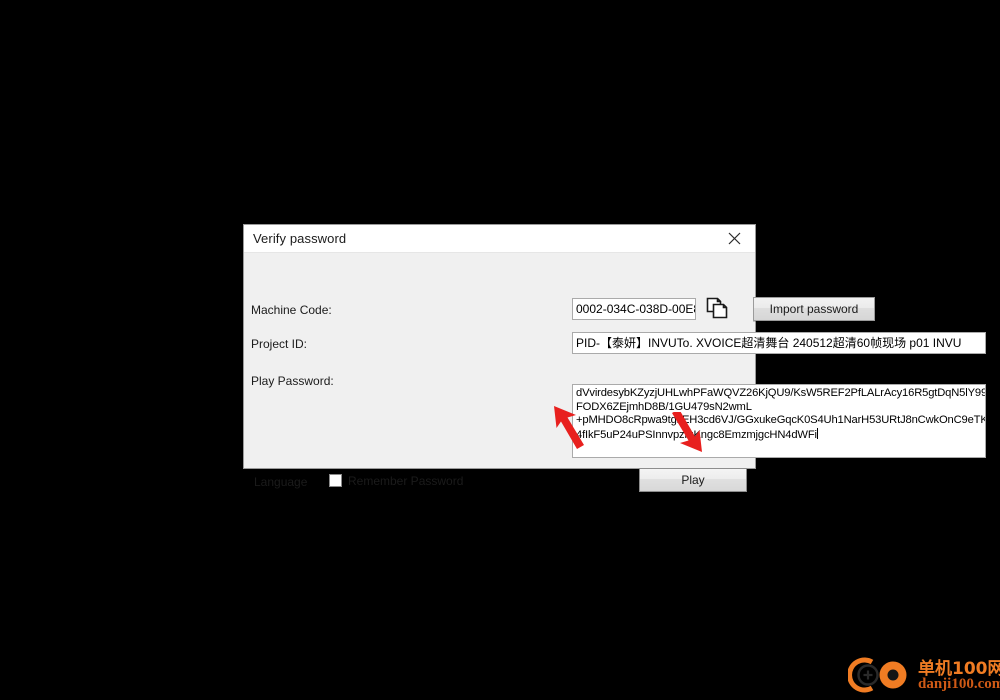 The image size is (1000, 700). What do you see at coordinates (696, 434) in the screenshot?
I see `password-line-text: 4fIkF5uP24uPSInnvpzrzKngc8EmzmjgcHN4dWFi` at bounding box center [696, 434].